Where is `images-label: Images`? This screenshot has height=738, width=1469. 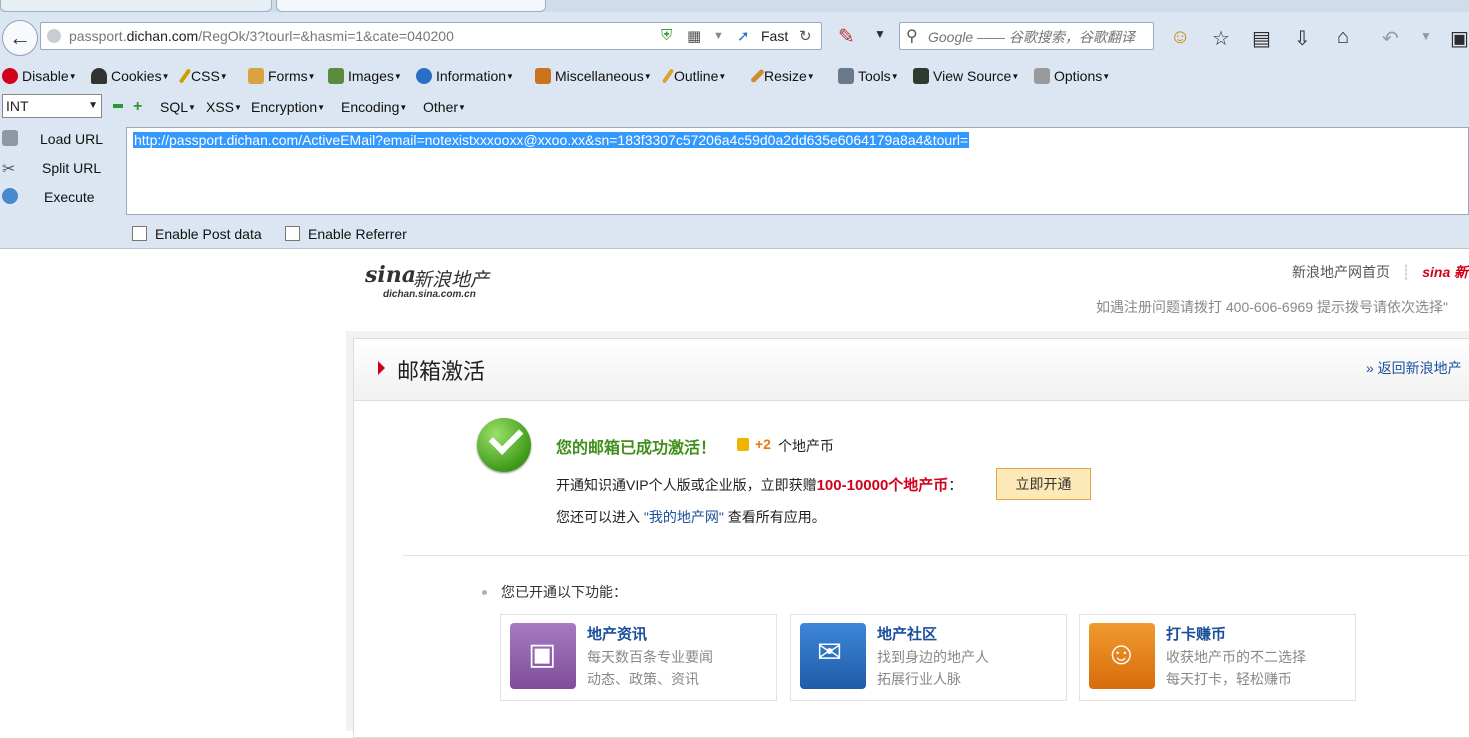
images-label: Images is located at coordinates (371, 76).